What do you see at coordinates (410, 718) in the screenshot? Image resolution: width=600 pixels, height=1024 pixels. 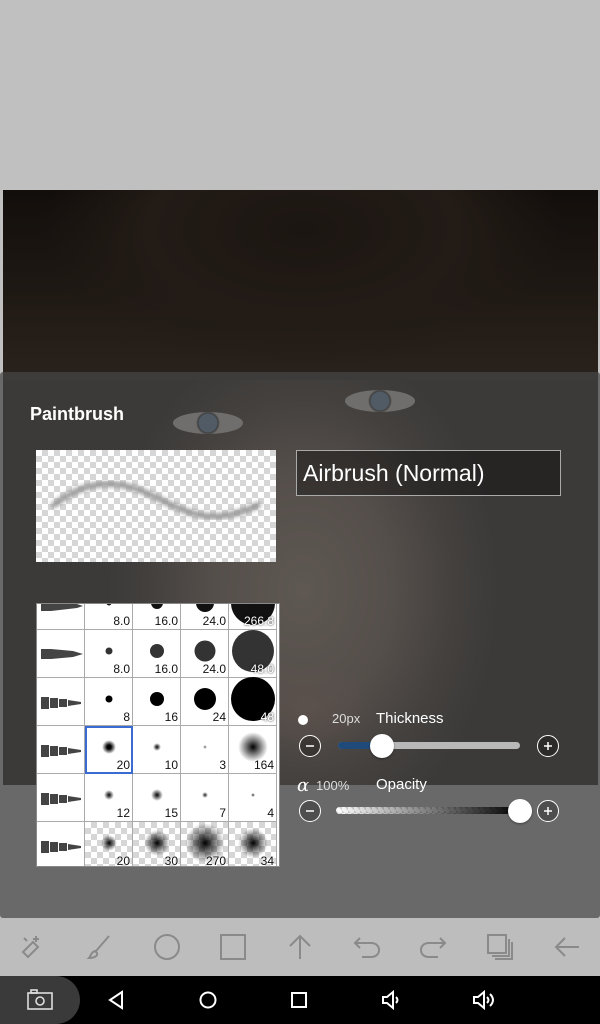 I see `thickness-label: Thickness` at bounding box center [410, 718].